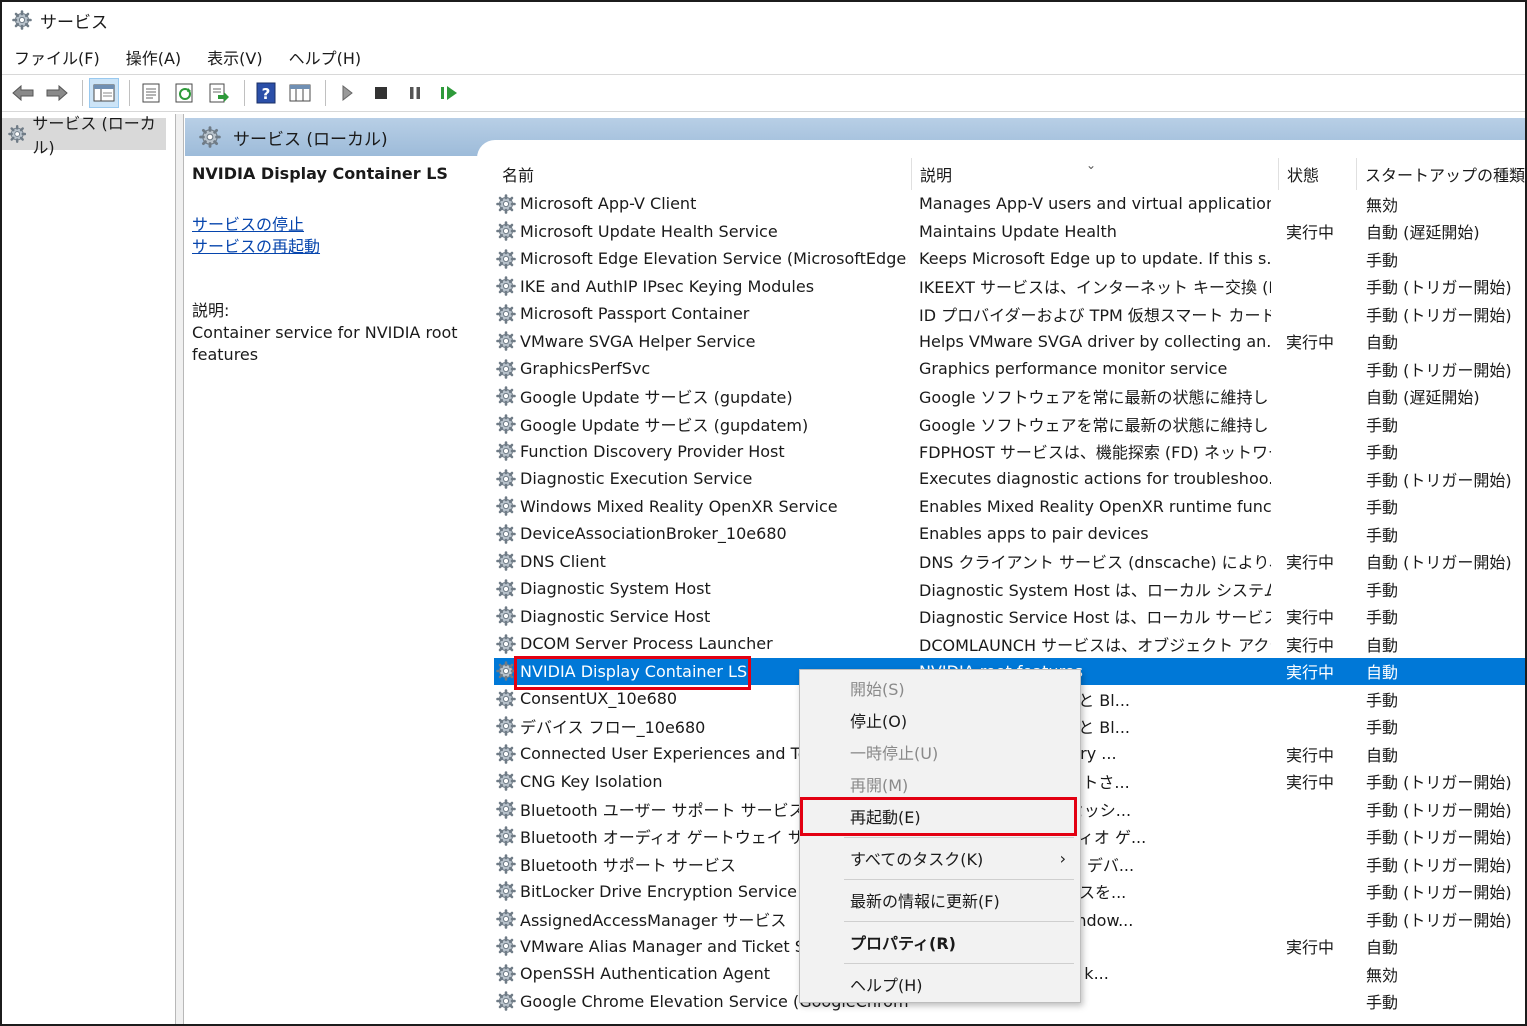 This screenshot has width=1527, height=1026. What do you see at coordinates (702, 397) in the screenshot?
I see `service-name-cell: Google Update サービス (gupdate)` at bounding box center [702, 397].